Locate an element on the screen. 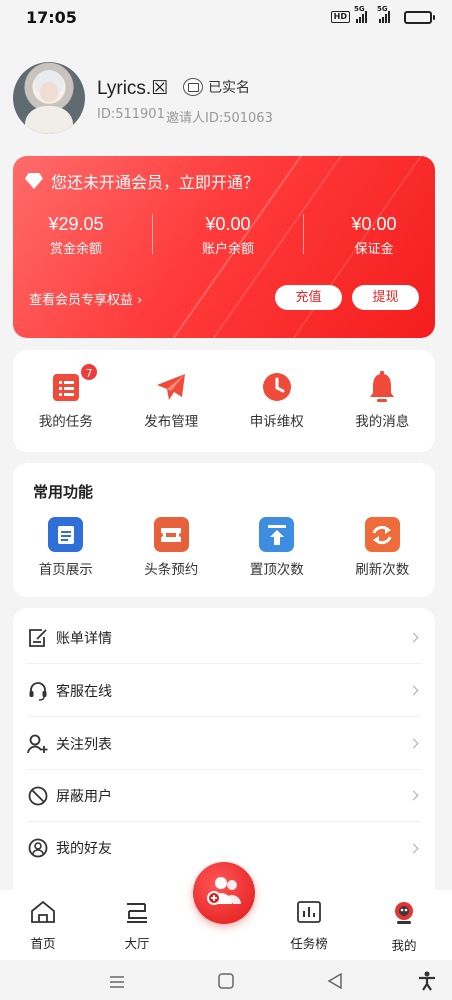  profile-icon is located at coordinates (404, 915).